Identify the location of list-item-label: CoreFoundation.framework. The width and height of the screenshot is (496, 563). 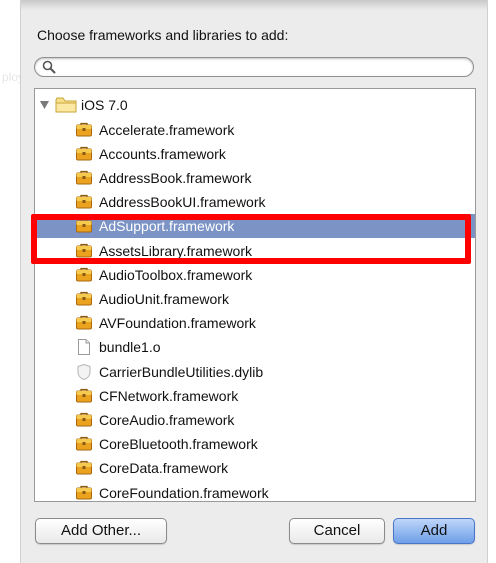
(184, 492).